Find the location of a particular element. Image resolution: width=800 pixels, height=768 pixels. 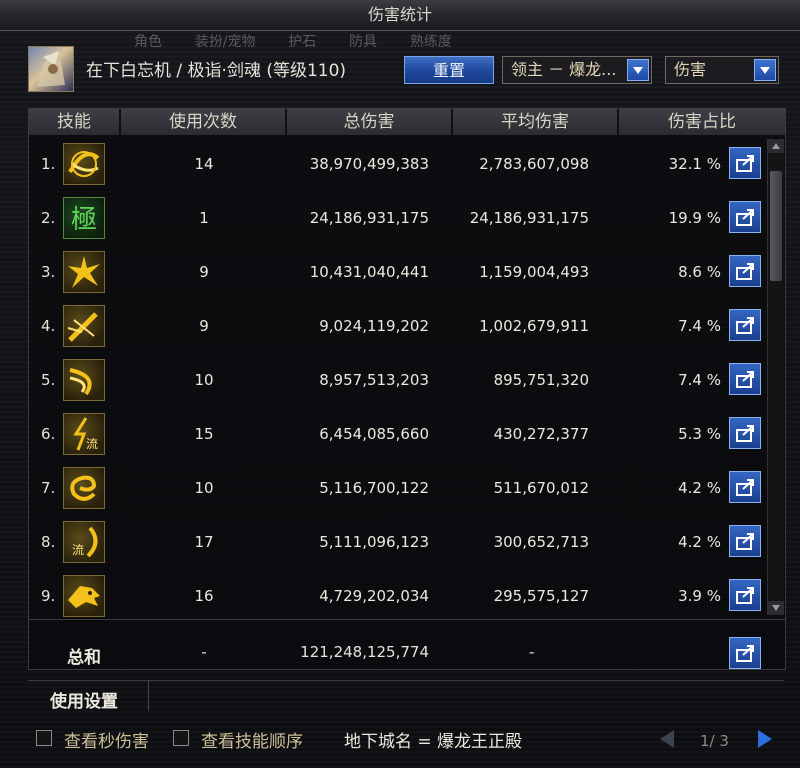

table-row: 4. 9 9,024,119,202 1,002,679,911 7.4 % is located at coordinates (399, 327).